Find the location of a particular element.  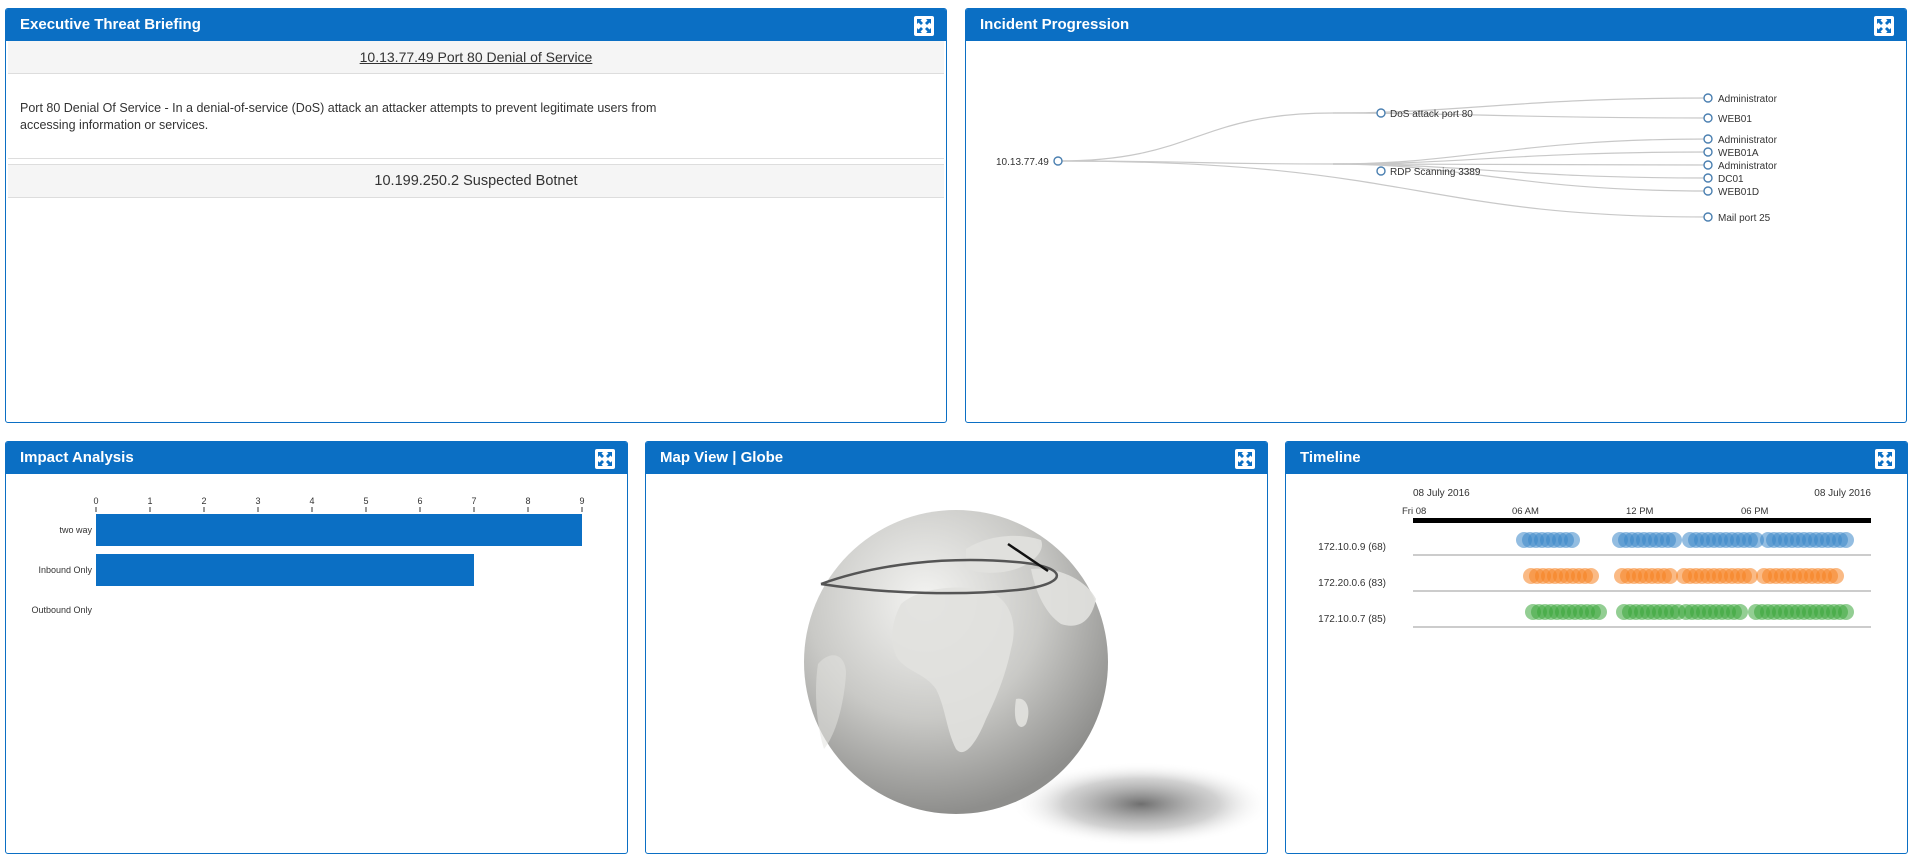

panel-header: Executive Threat Briefing is located at coordinates (476, 25).